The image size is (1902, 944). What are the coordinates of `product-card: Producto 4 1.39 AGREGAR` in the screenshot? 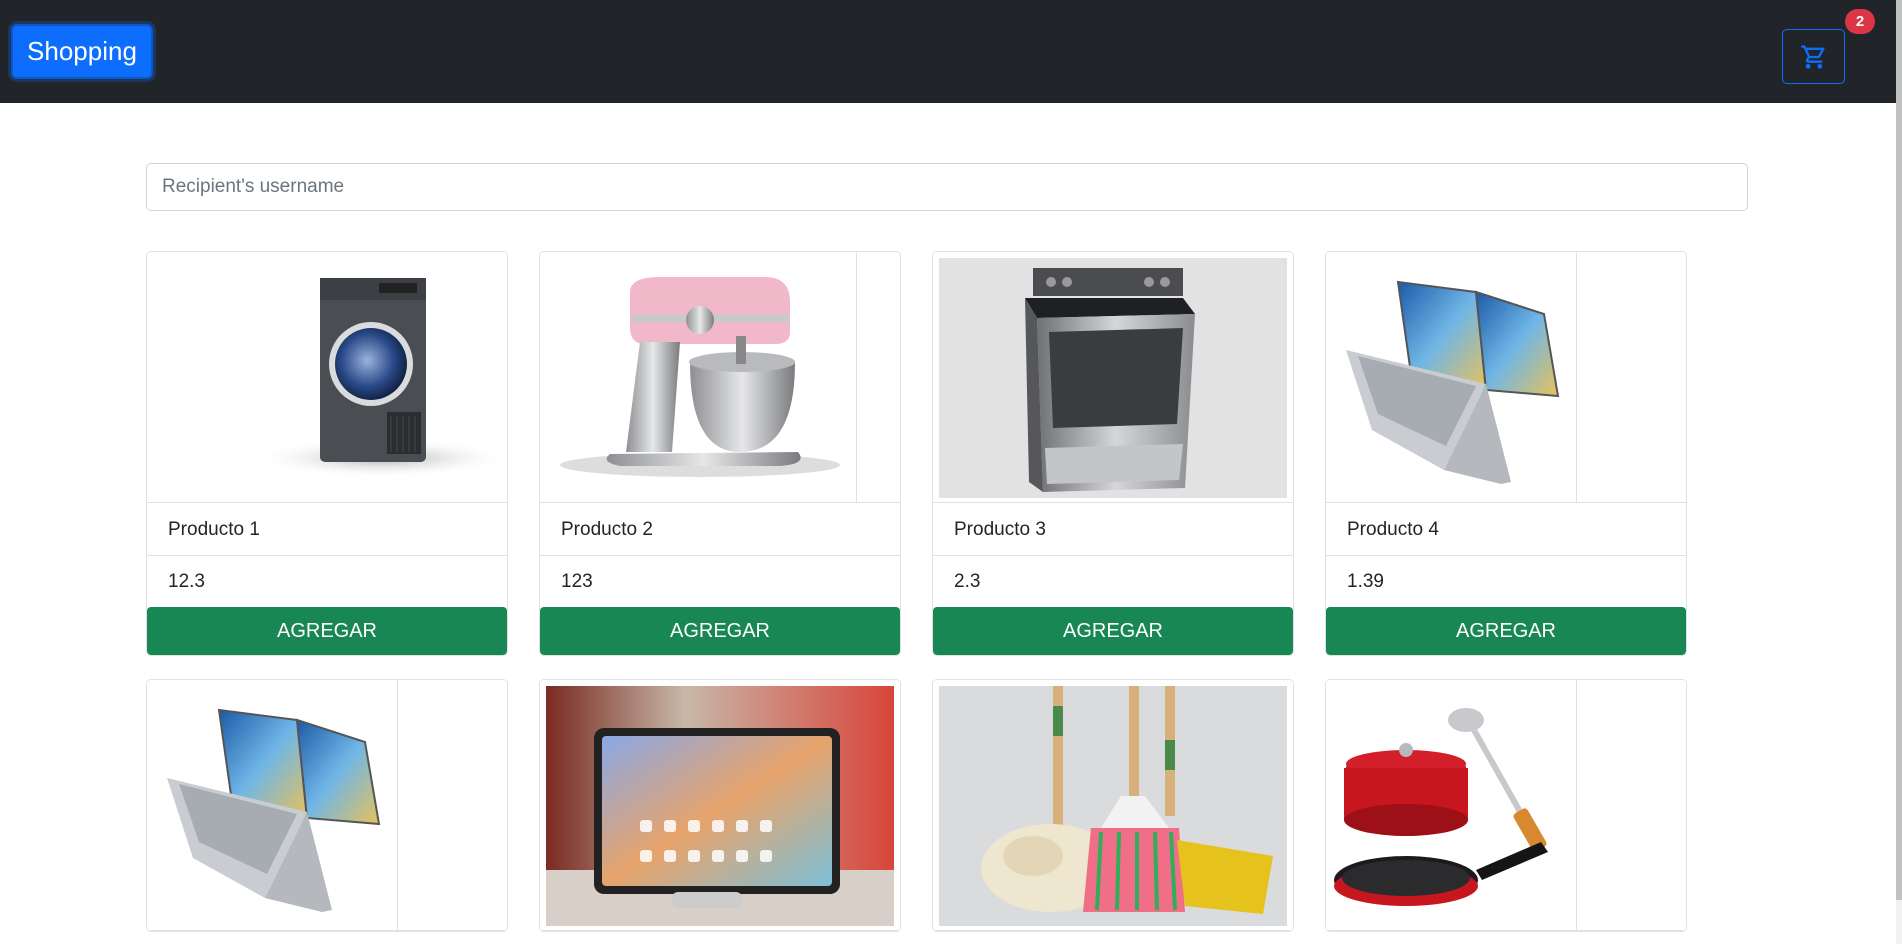 It's located at (1506, 453).